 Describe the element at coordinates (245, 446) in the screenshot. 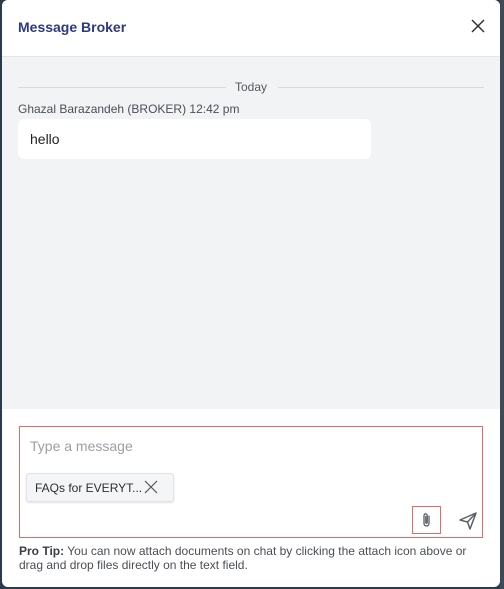

I see `message-input` at that location.